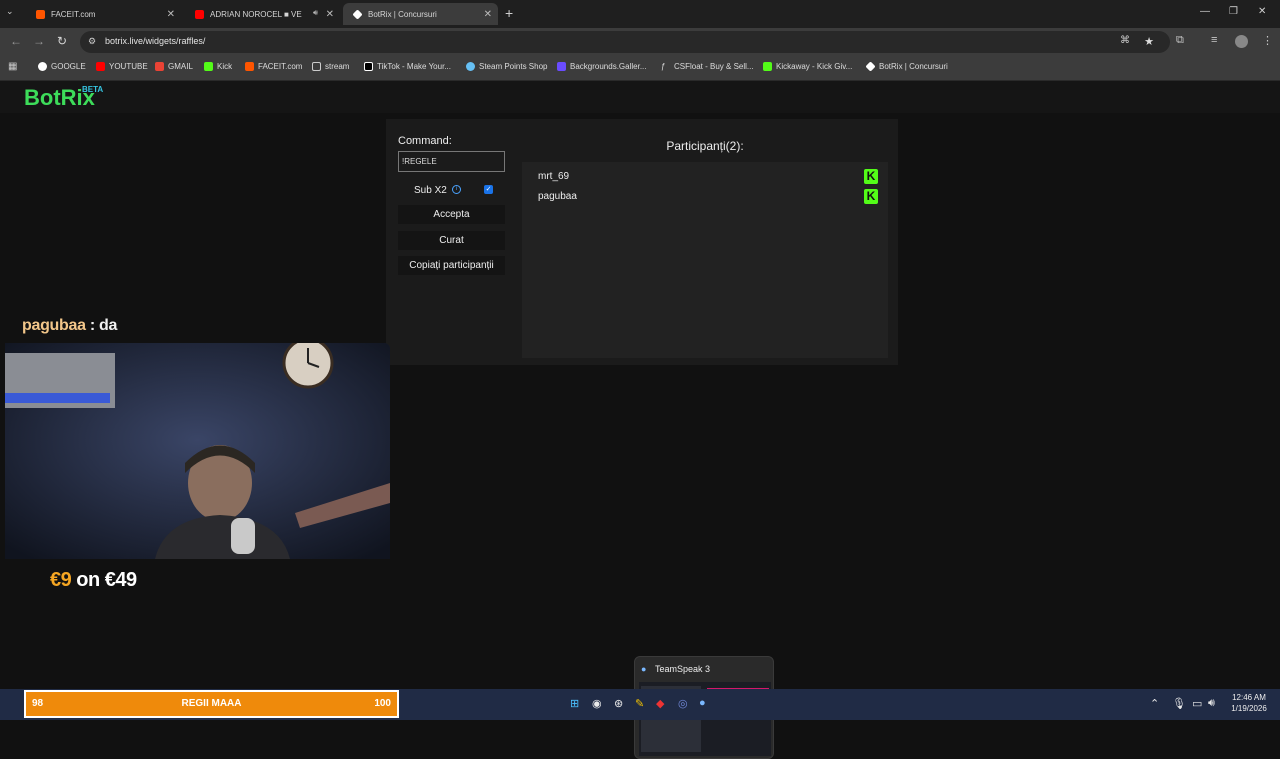 This screenshot has width=1280, height=759. Describe the element at coordinates (683, 703) in the screenshot. I see `discord-icon: ◎` at that location.